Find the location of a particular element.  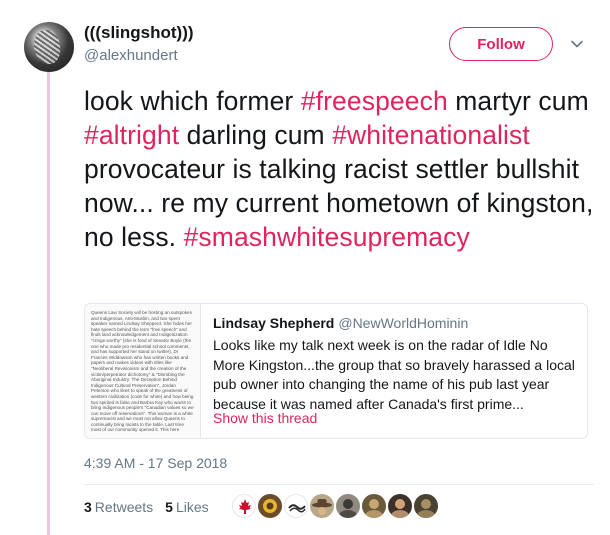

quoted-author-name: Lindsay Shepherd is located at coordinates (274, 323).